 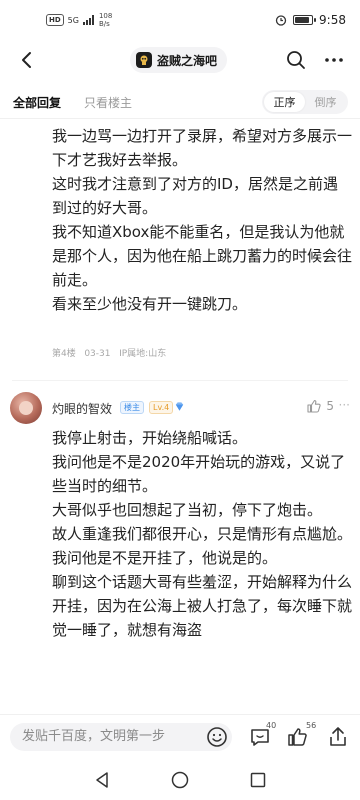 I want to click on tab-op-only: 只看楼主, so click(x=108, y=102).